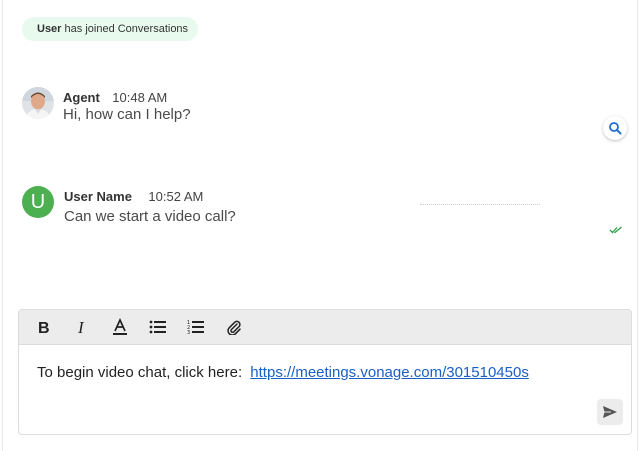 The width and height of the screenshot is (644, 451). Describe the element at coordinates (81, 97) in the screenshot. I see `agent-sender-name: Agent` at that location.